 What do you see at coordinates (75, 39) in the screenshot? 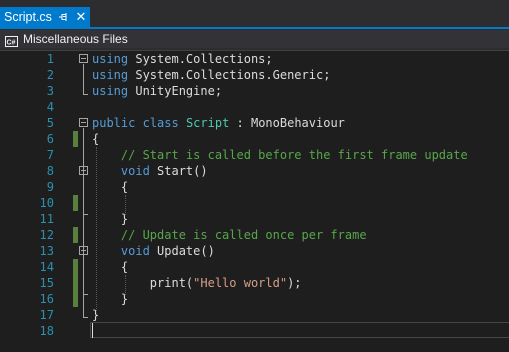
I see `project-label: Miscellaneous Files` at bounding box center [75, 39].